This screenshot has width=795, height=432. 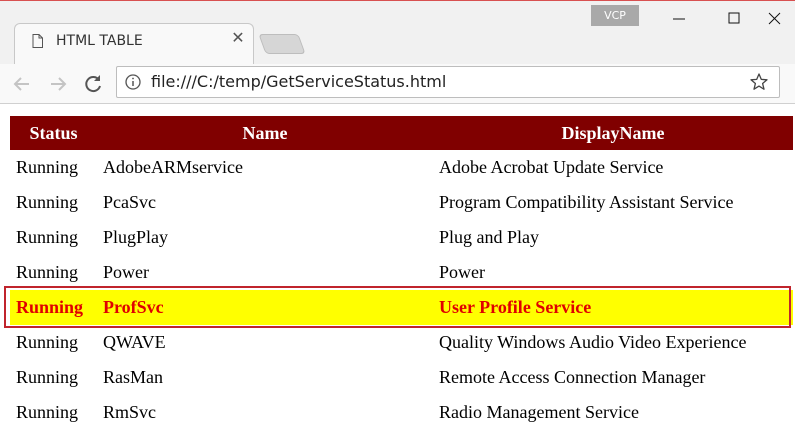 I want to click on profile-badge: VCP, so click(x=615, y=15).